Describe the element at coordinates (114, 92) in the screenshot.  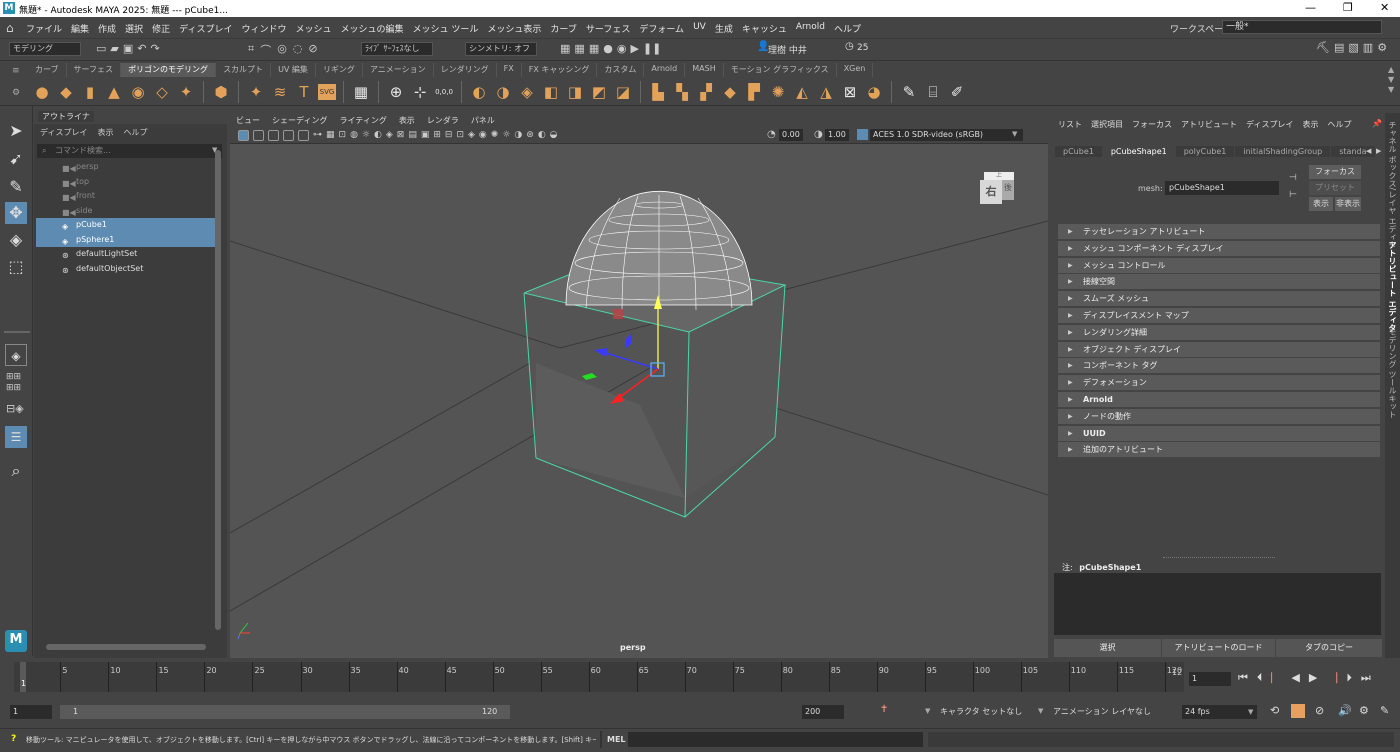
I see `poly-cone-icon: ▲` at that location.